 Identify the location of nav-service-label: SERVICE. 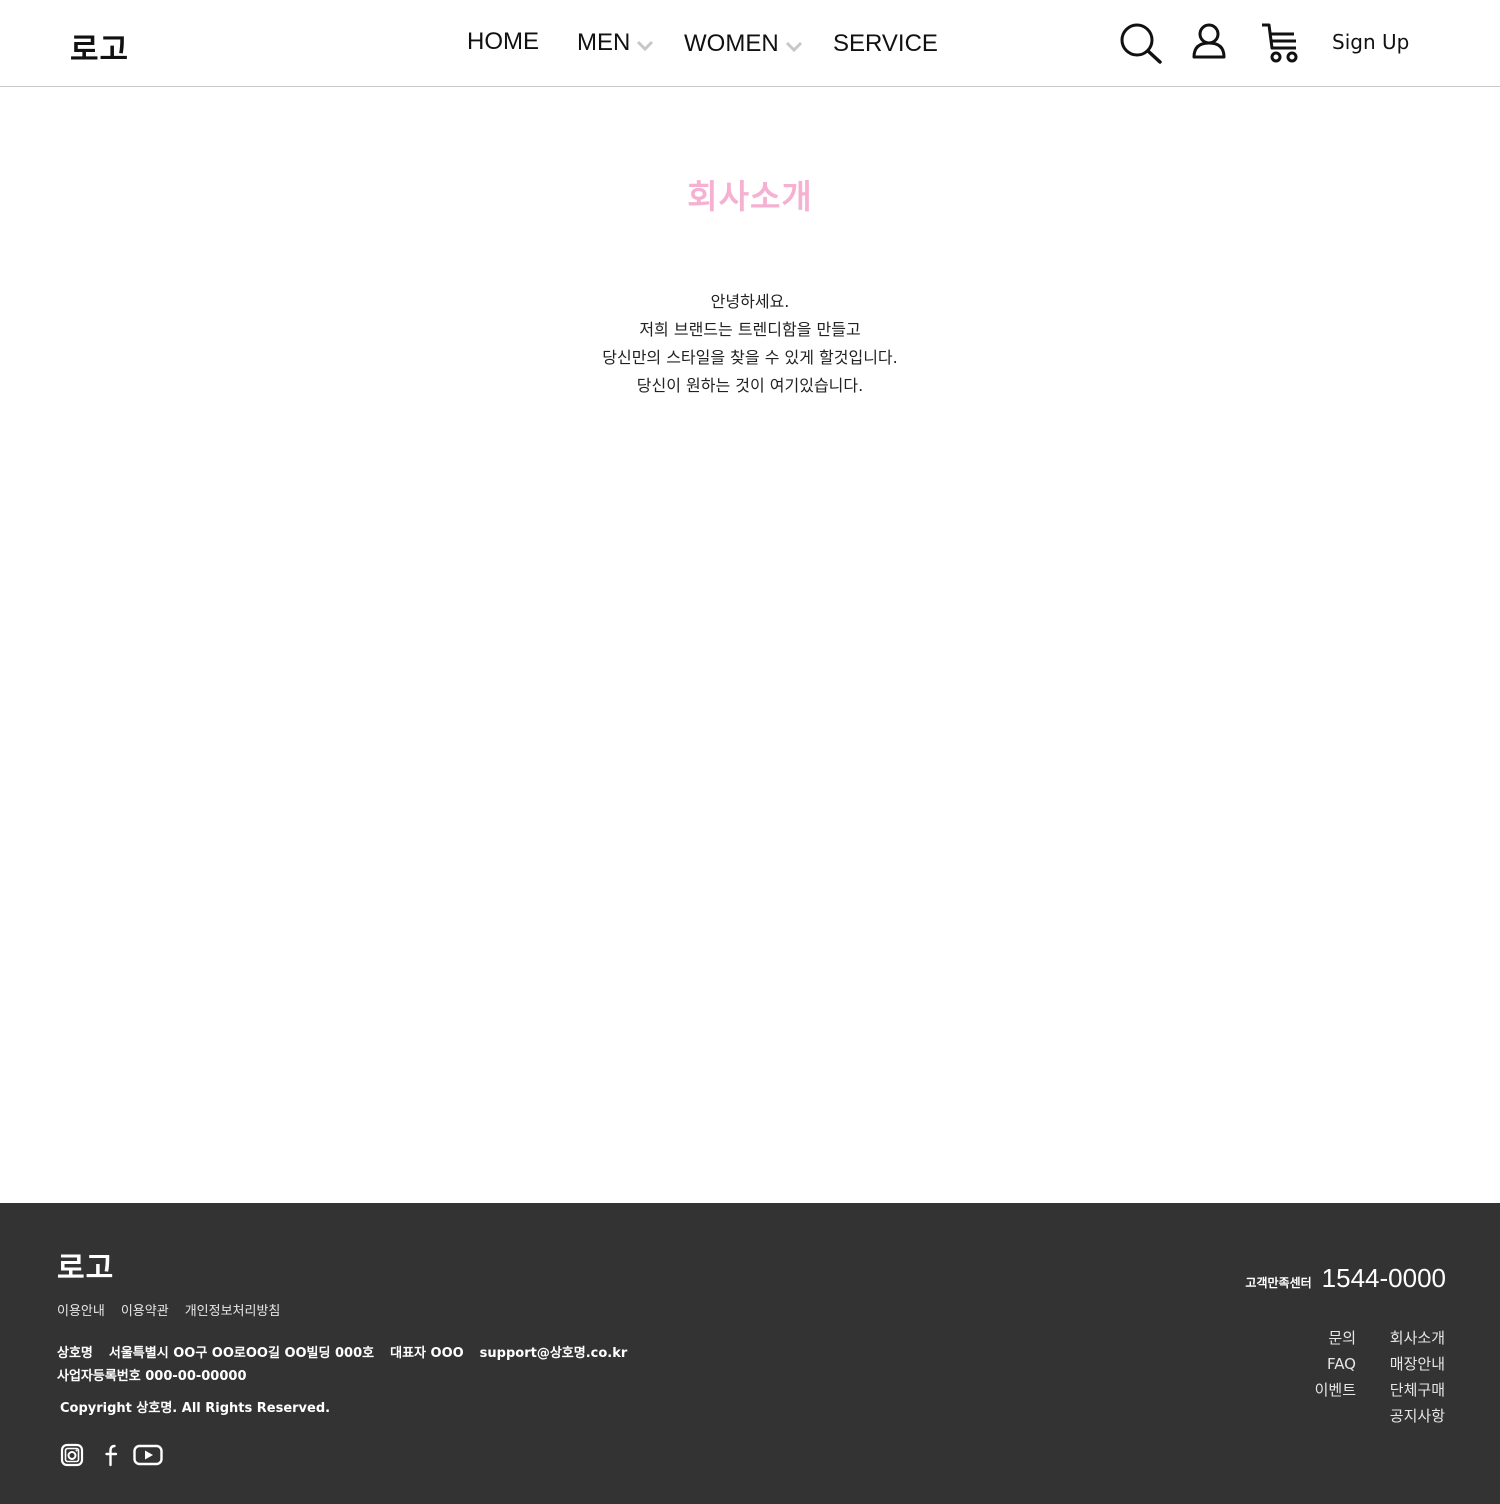
(885, 43).